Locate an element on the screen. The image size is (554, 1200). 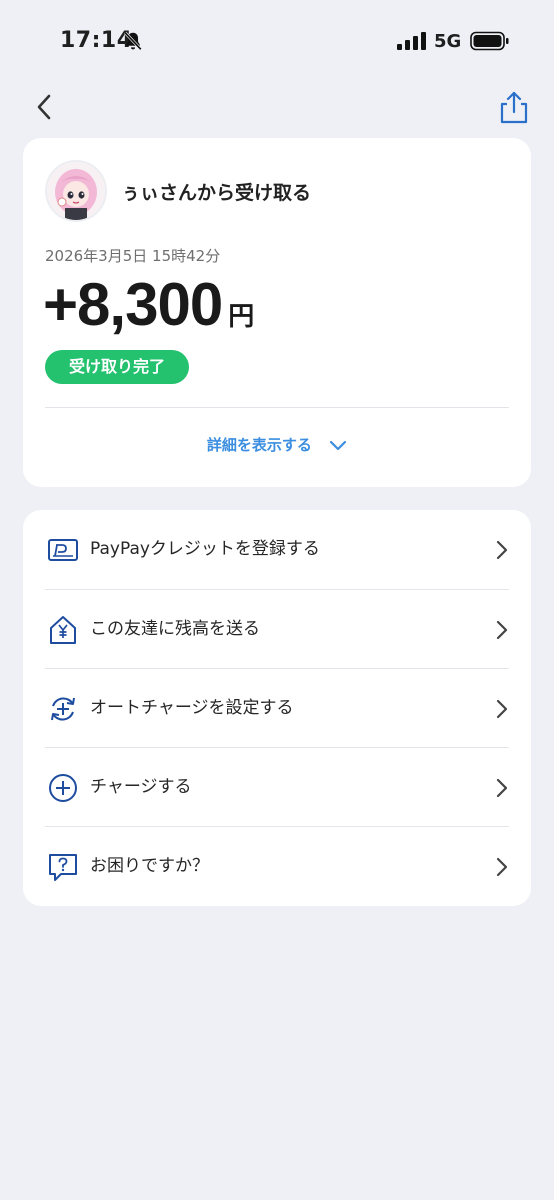
menu-label: PayPayクレジットを登録する is located at coordinates (205, 549).